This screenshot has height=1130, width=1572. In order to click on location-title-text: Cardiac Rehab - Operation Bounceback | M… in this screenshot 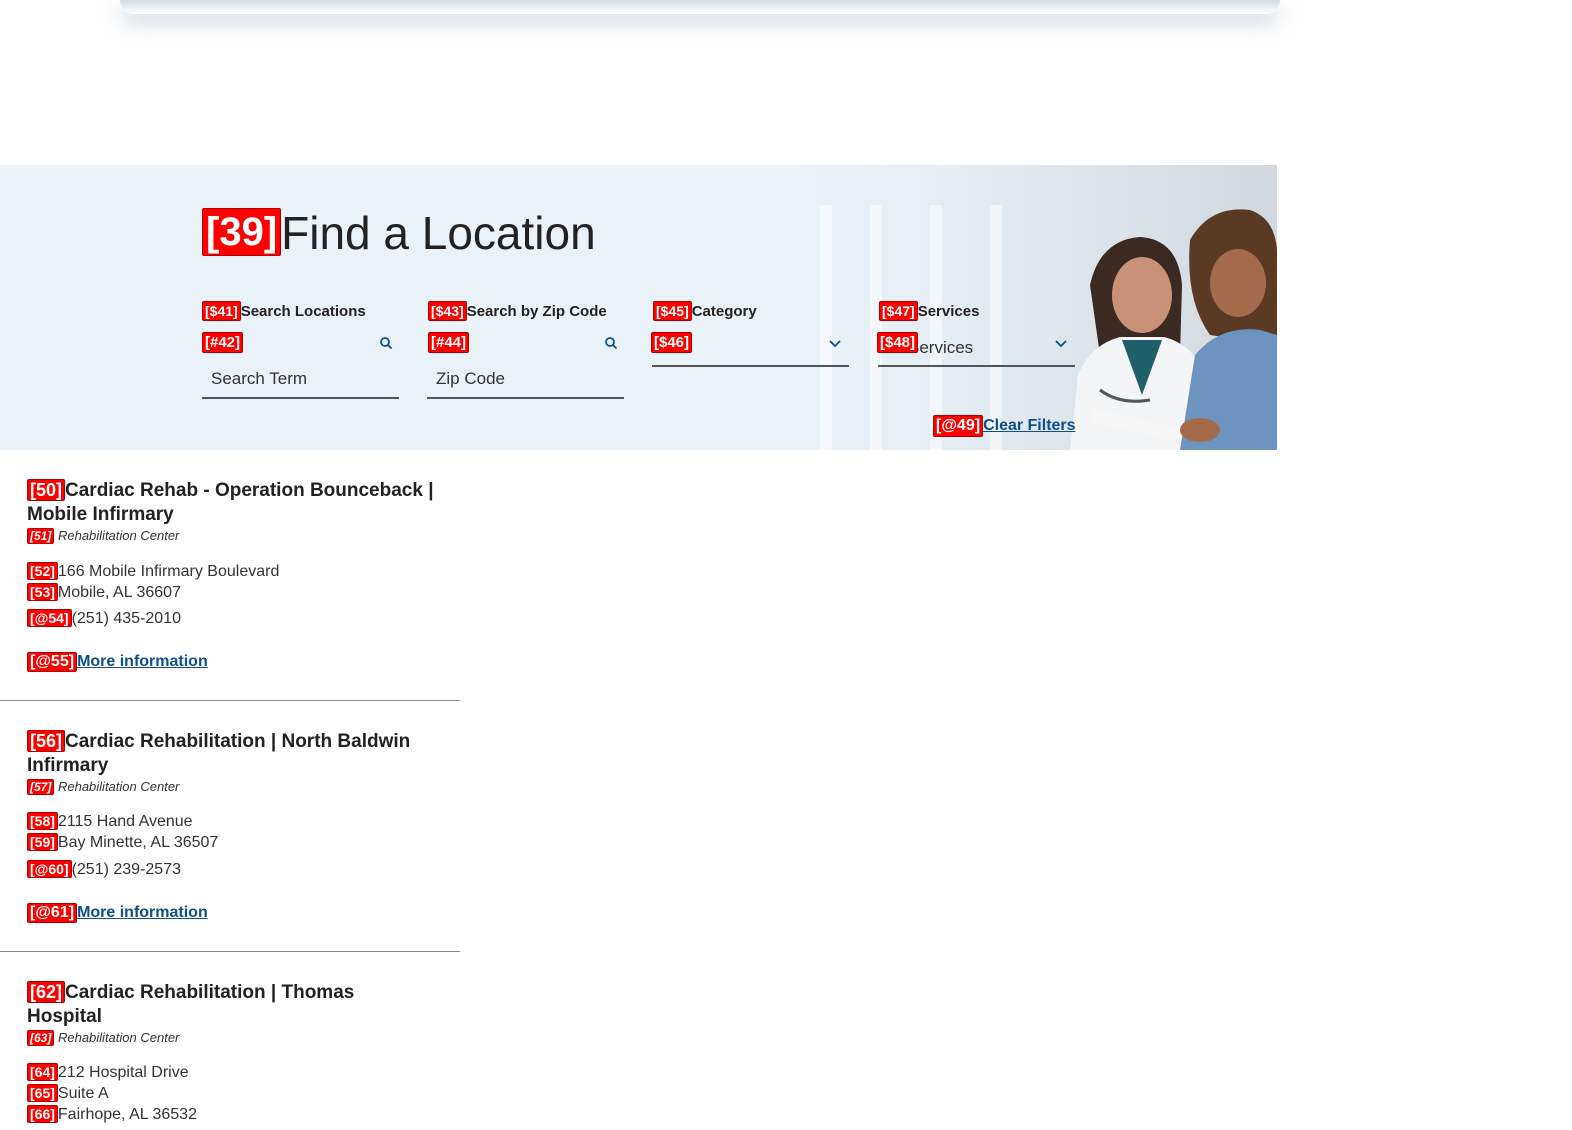, I will do `click(230, 502)`.